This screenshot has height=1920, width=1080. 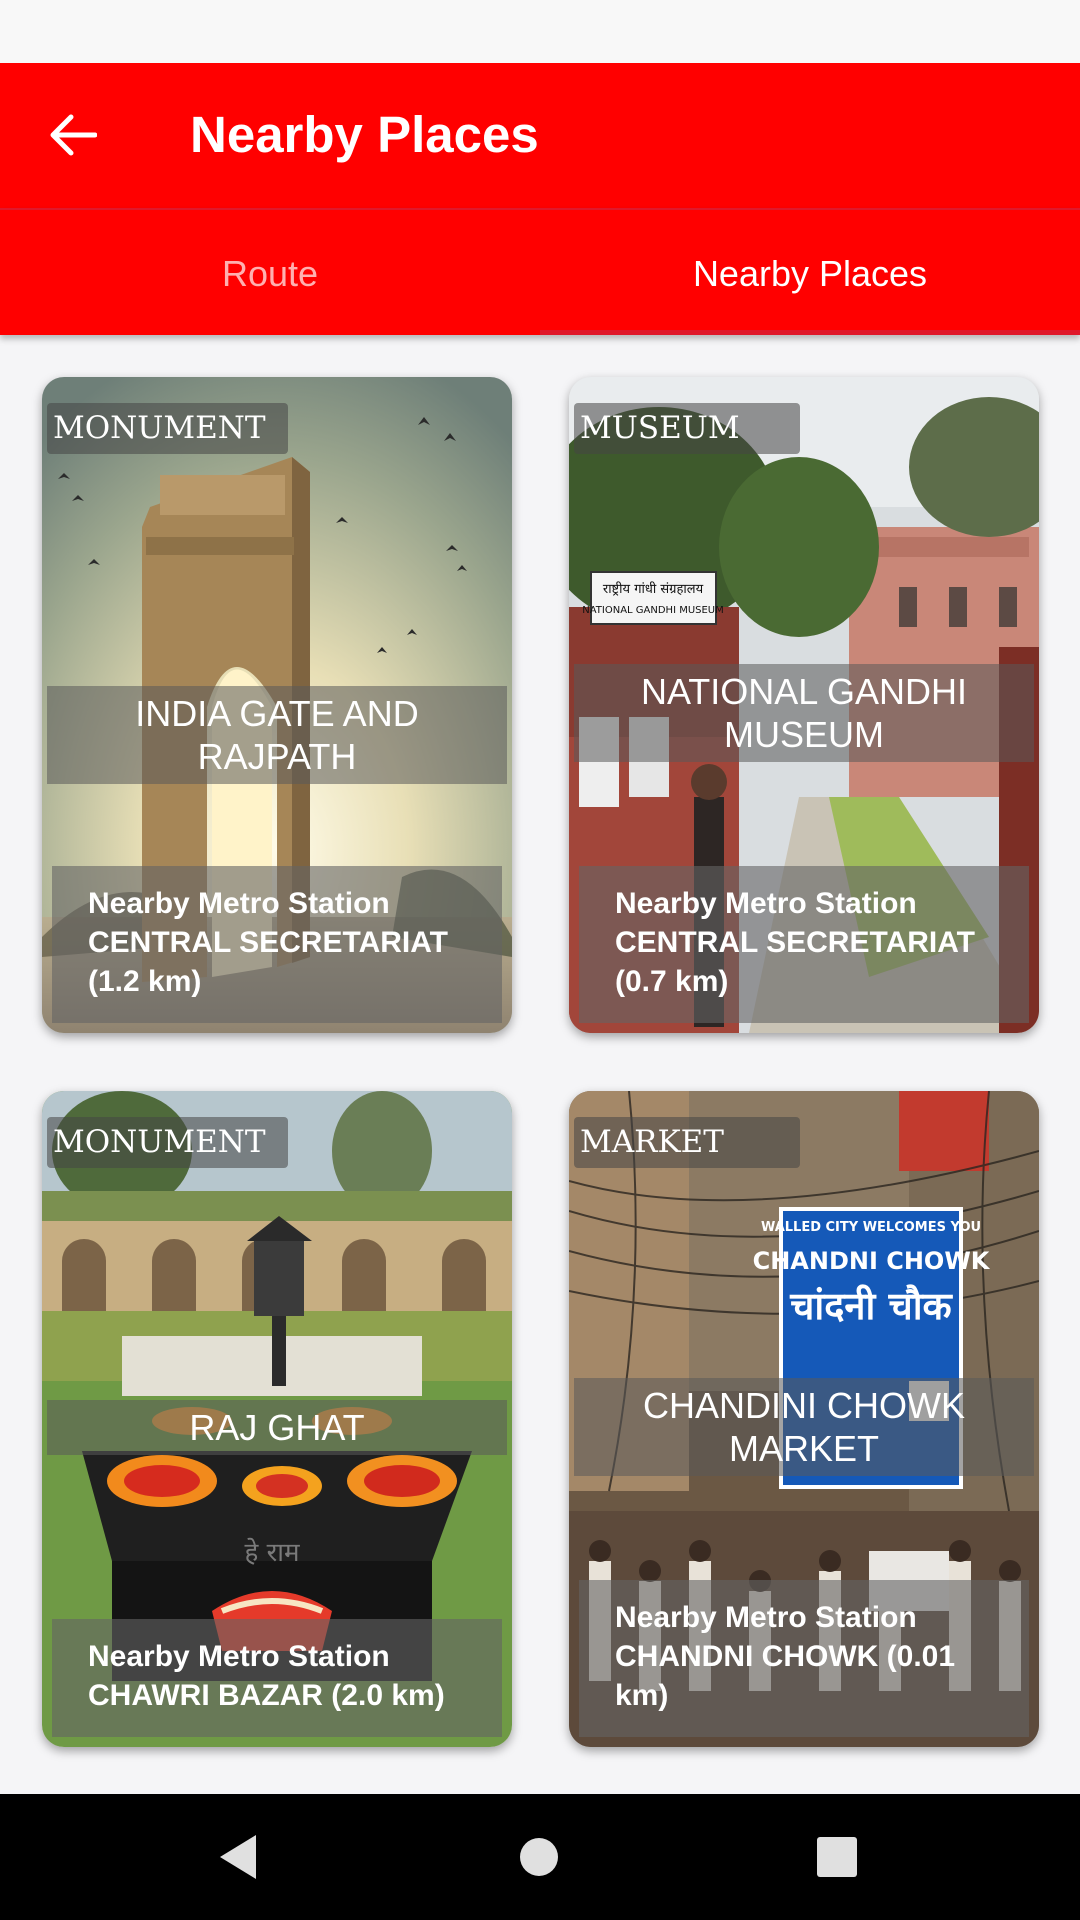 I want to click on arrow-left-icon, so click(x=73, y=135).